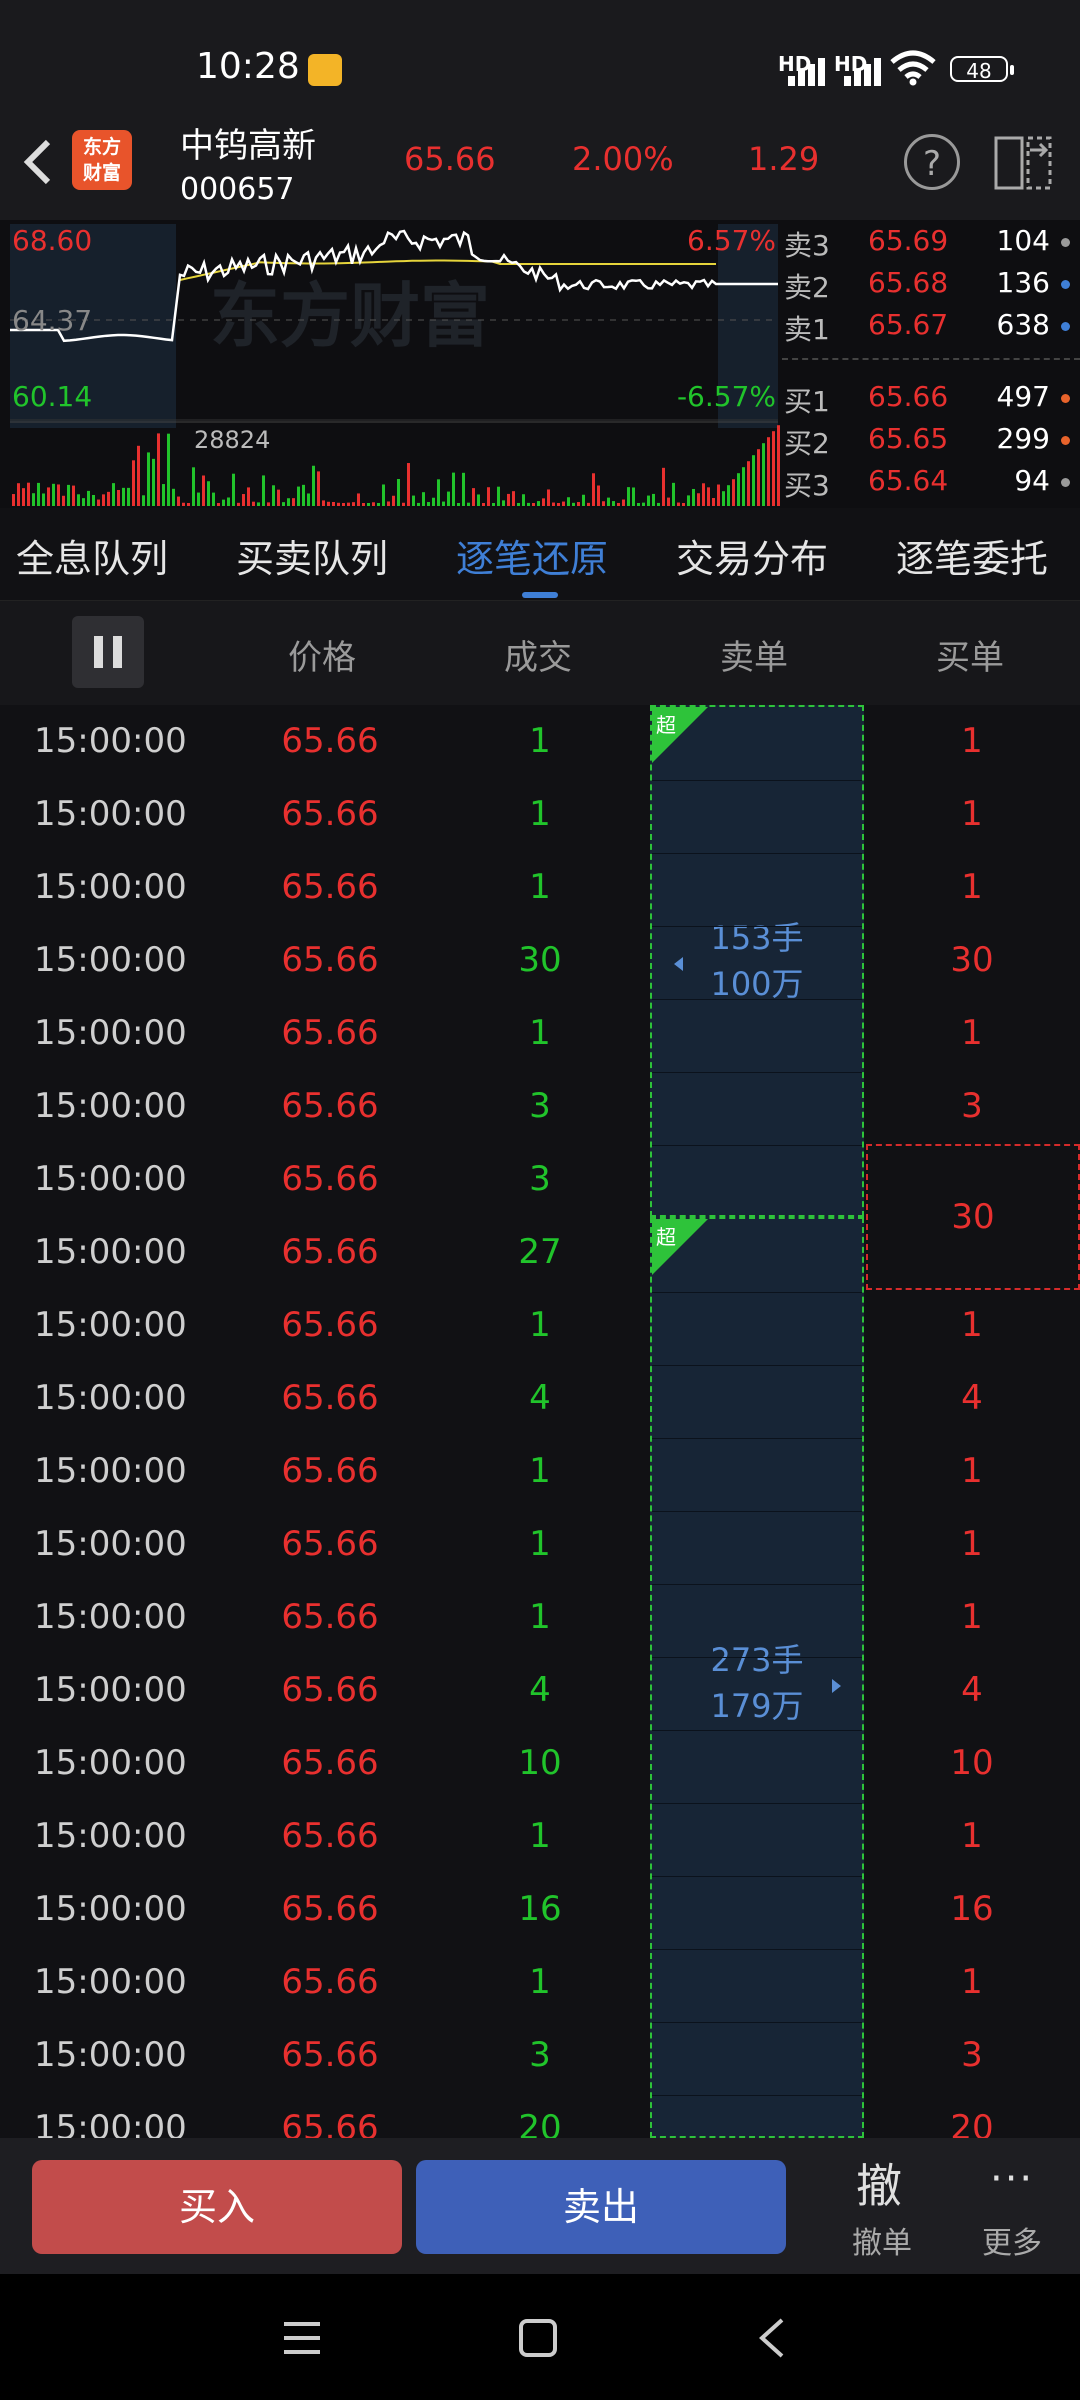 Image resolution: width=1080 pixels, height=2400 pixels. What do you see at coordinates (807, 245) in the screenshot?
I see `ask-label: 卖3` at bounding box center [807, 245].